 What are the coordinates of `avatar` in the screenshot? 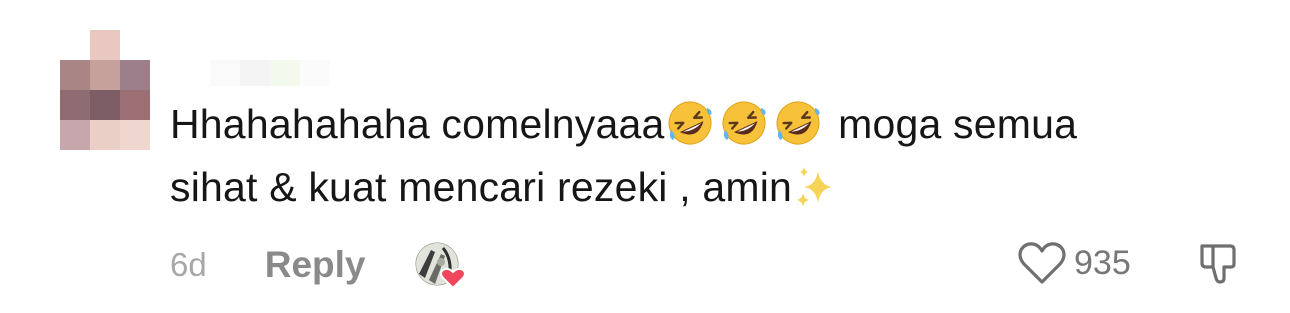 It's located at (105, 90).